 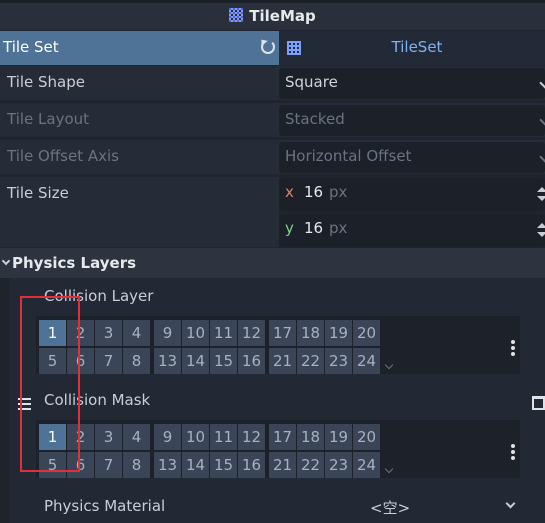 I want to click on tile-offset-axis-value: Horizontal Offset, so click(x=348, y=156).